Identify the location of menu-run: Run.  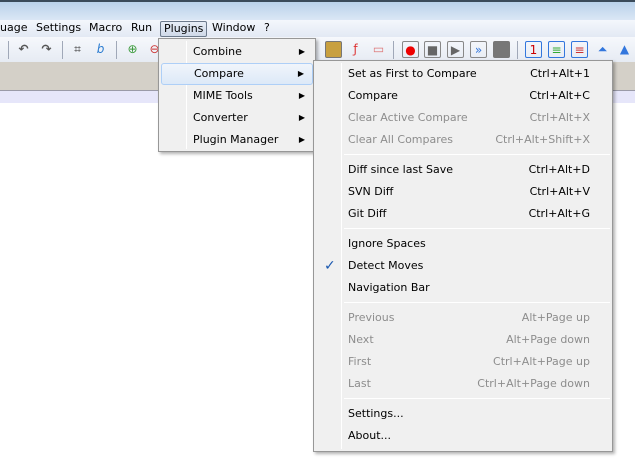
(141, 29).